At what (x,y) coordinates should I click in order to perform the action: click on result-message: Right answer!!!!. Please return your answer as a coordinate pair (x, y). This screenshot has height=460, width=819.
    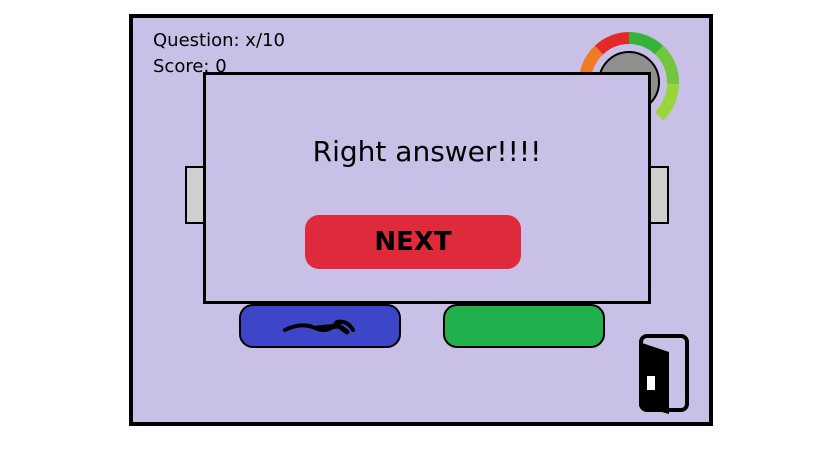
    Looking at the image, I should click on (427, 151).